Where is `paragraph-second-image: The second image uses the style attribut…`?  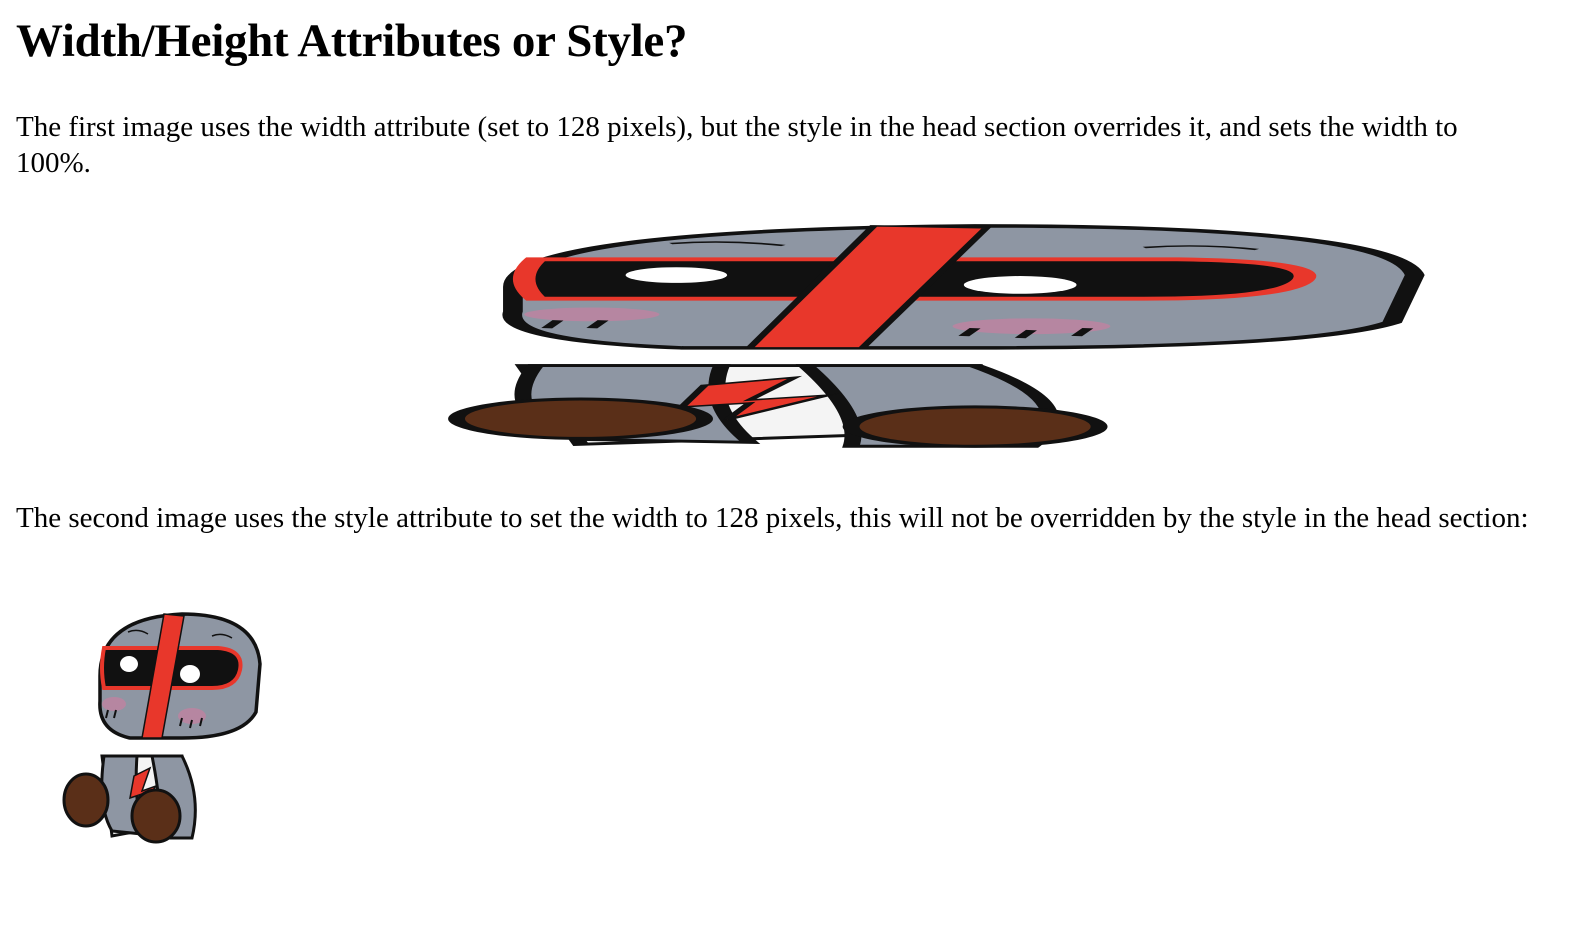 paragraph-second-image: The second image uses the style attribut… is located at coordinates (772, 518).